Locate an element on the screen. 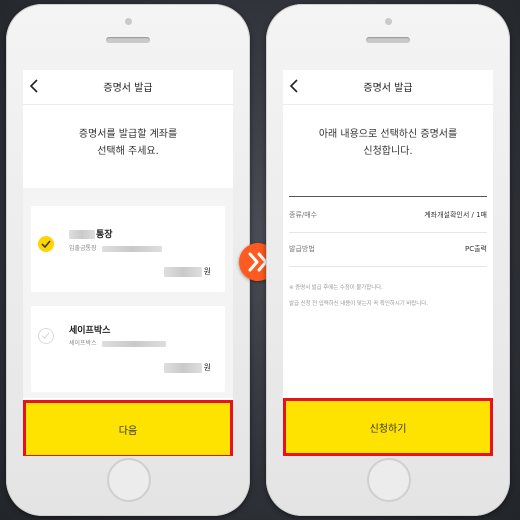 Image resolution: width=520 pixels, height=520 pixels. notice-text: 발급 신청 전 입력하신 내용이 맞는지 꼭 확인하시기 바랍니다. is located at coordinates (358, 304).